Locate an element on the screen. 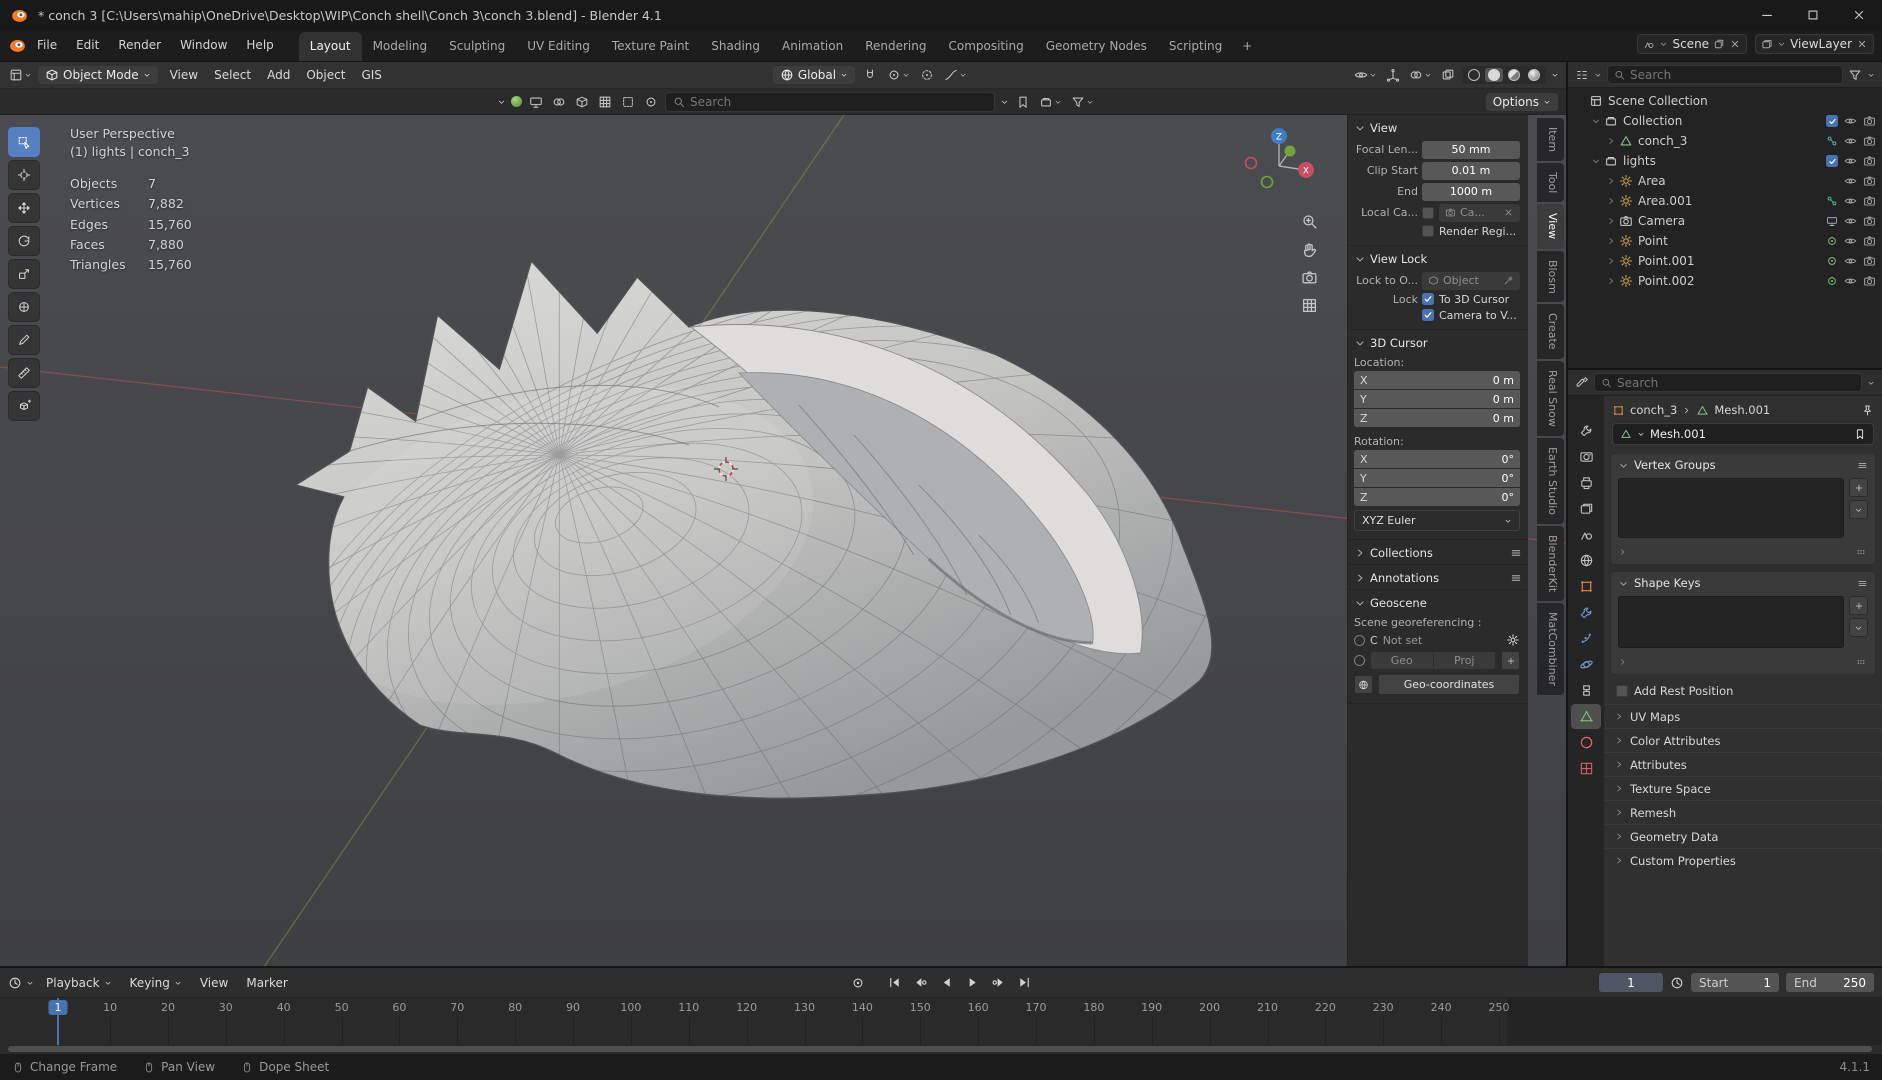  local-camera-checkbox is located at coordinates (1428, 212).